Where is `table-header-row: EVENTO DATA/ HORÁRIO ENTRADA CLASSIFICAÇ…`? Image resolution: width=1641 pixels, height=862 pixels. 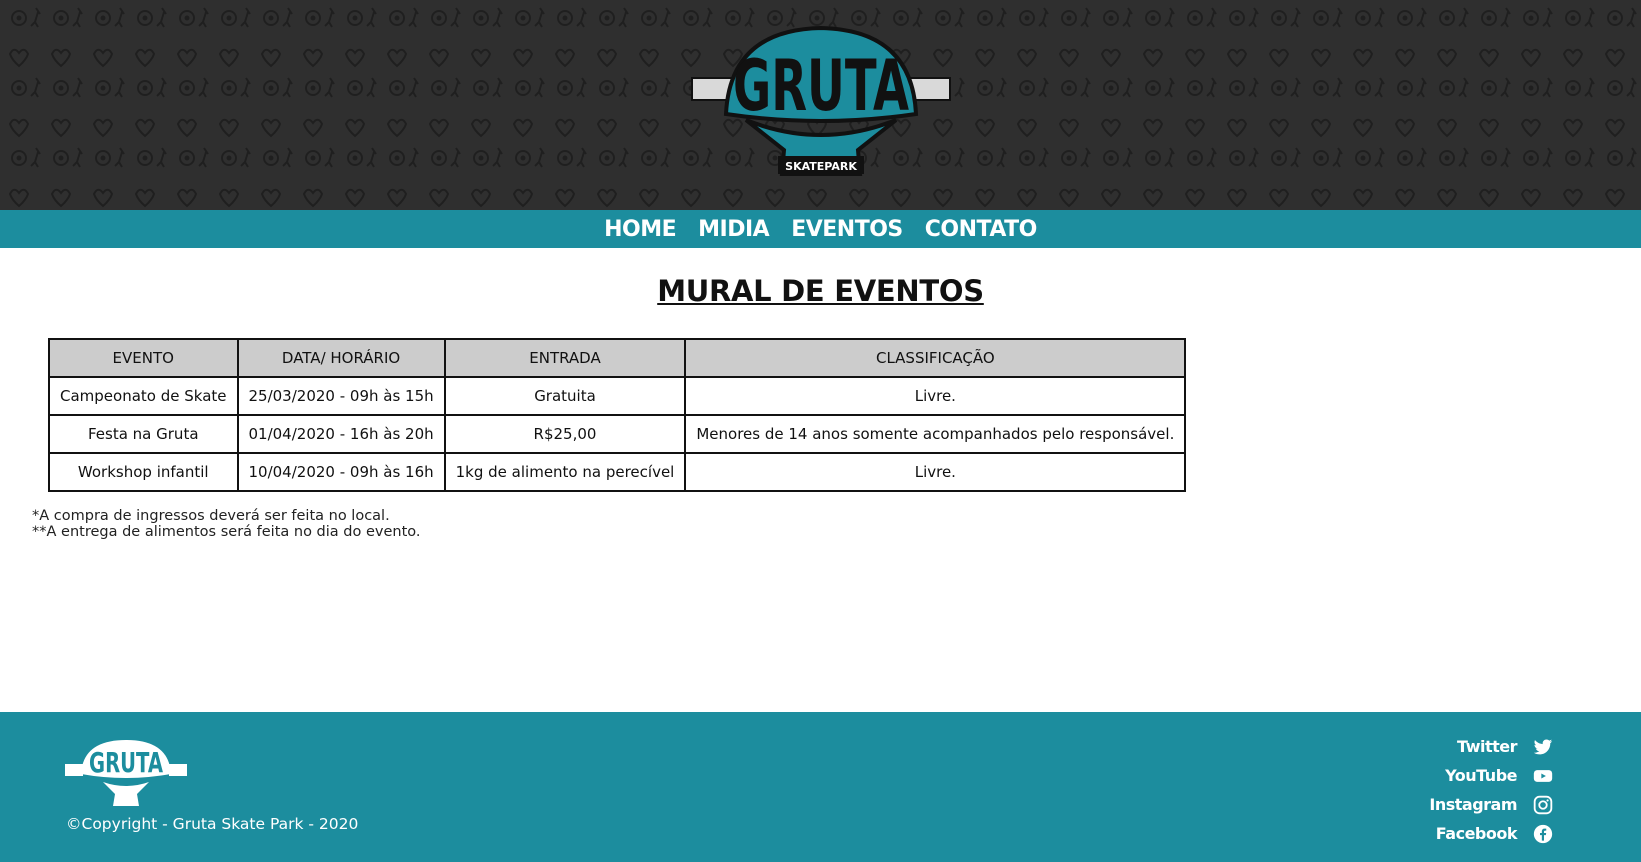
table-header-row: EVENTO DATA/ HORÁRIO ENTRADA CLASSIFICAÇ… is located at coordinates (617, 358).